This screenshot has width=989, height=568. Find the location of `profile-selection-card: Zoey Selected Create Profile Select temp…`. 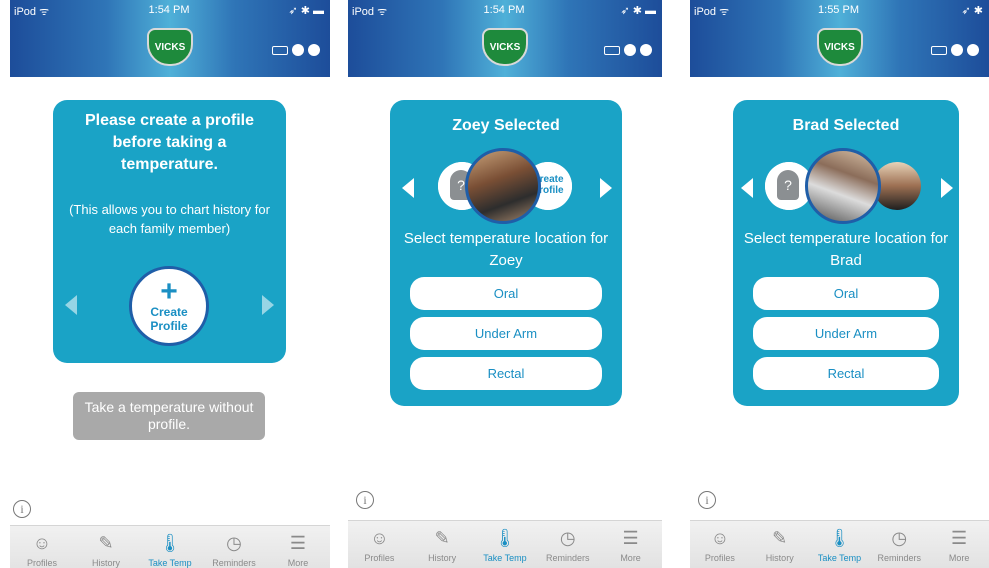

profile-selection-card: Zoey Selected Create Profile Select temp… is located at coordinates (506, 253).